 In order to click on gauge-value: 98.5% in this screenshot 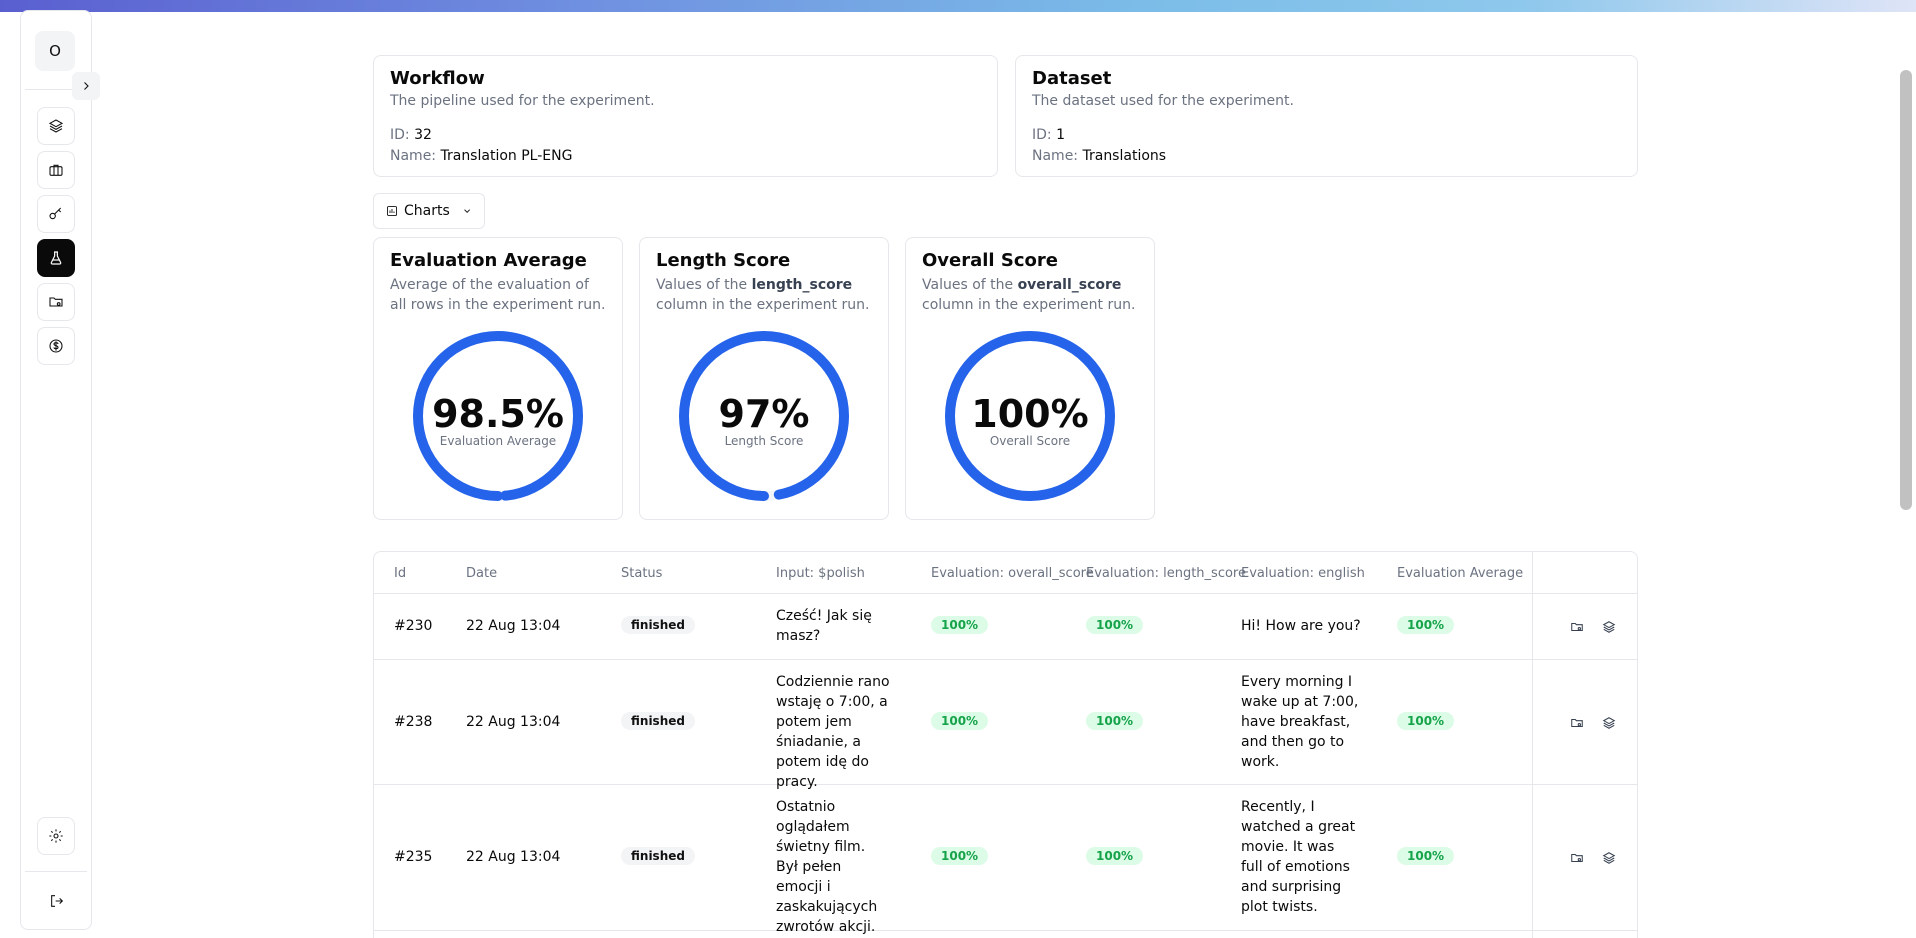, I will do `click(498, 414)`.